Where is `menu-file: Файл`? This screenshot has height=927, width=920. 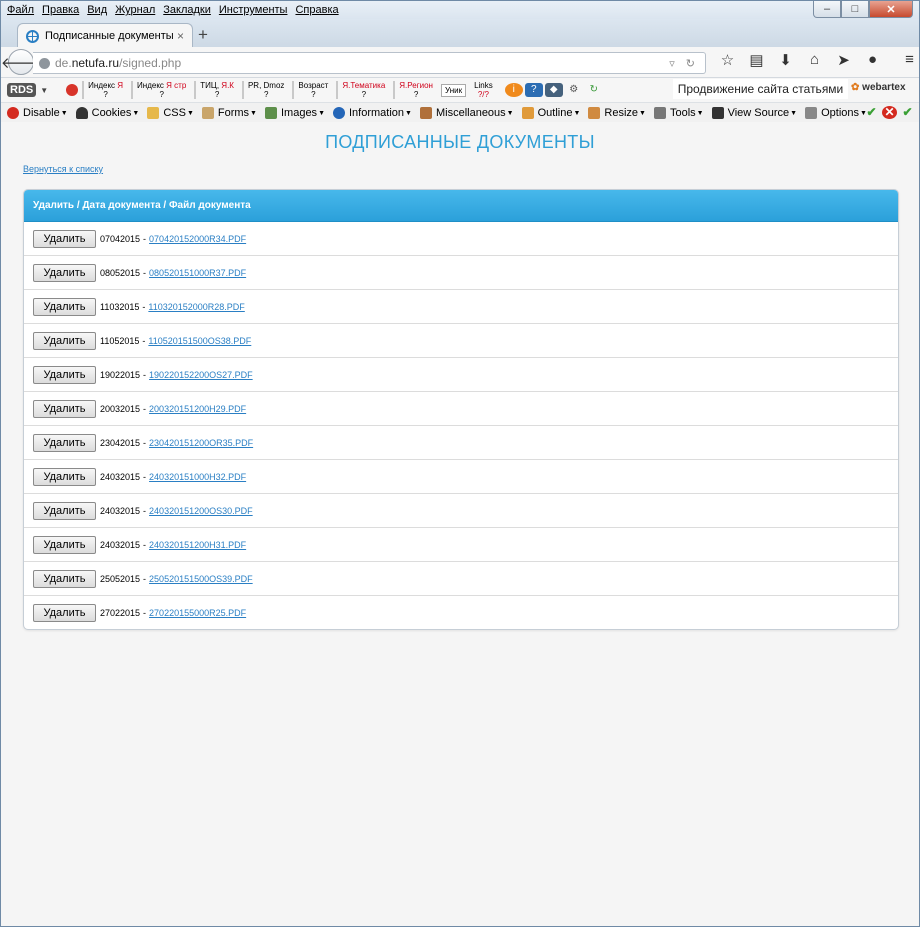
menu-file: Файл is located at coordinates (20, 10).